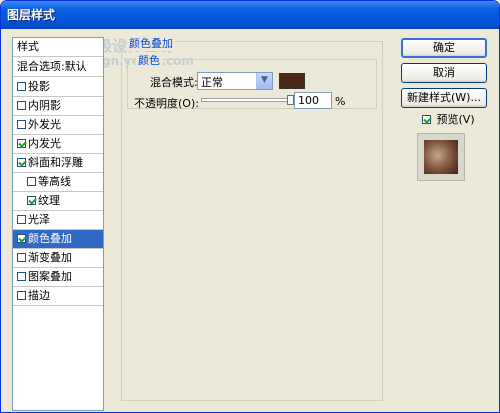  I want to click on blend-mode-value: 正常, so click(212, 82).